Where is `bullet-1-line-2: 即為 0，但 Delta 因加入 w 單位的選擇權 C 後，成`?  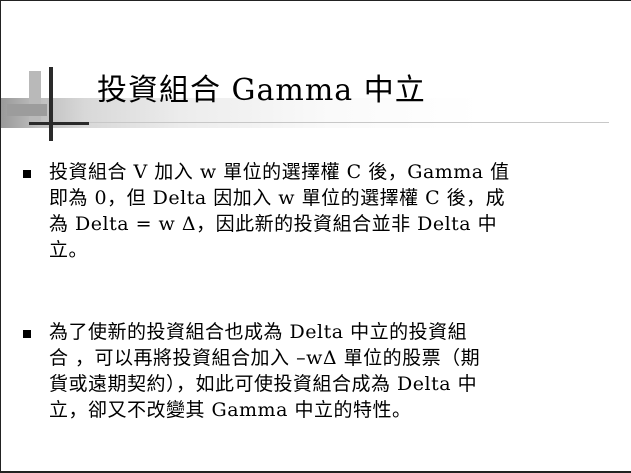
bullet-1-line-2: 即為 0，但 Delta 因加入 w 單位的選擇權 C 後，成 is located at coordinates (277, 198).